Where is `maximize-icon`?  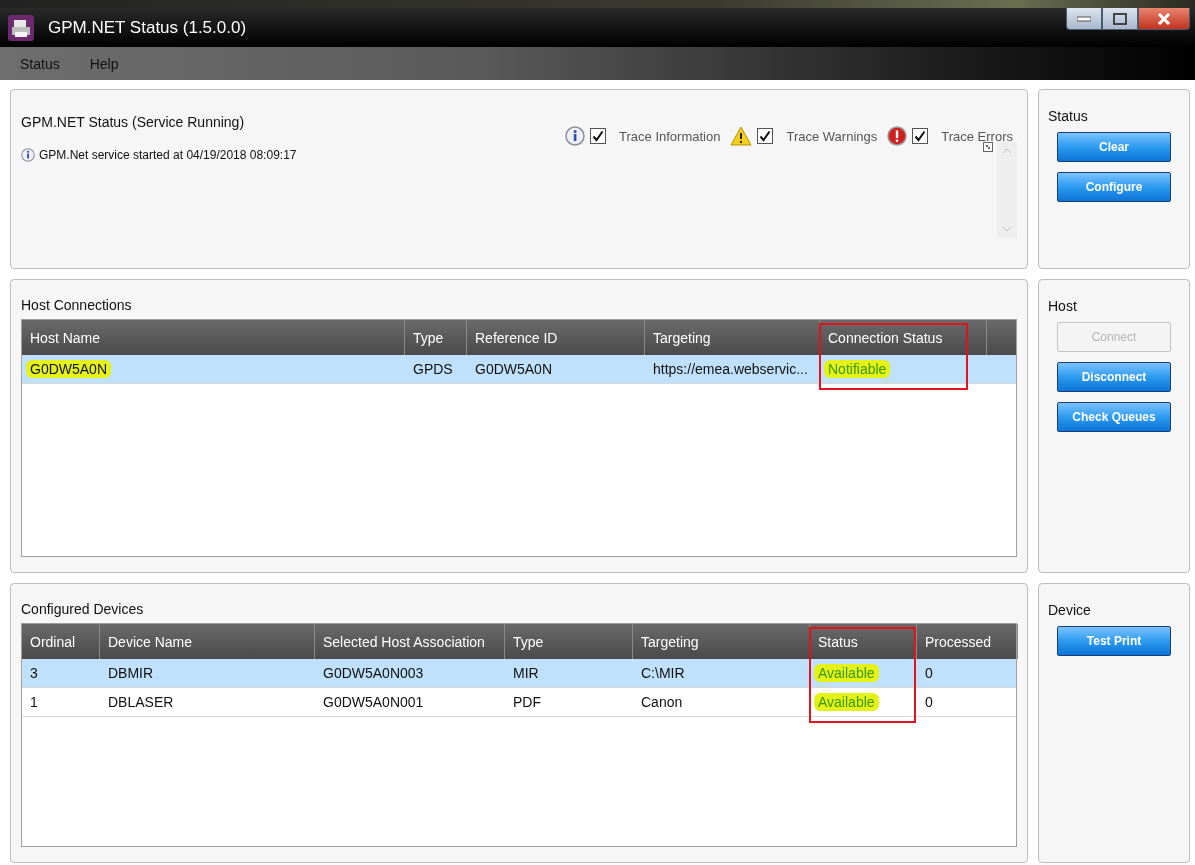
maximize-icon is located at coordinates (1120, 18).